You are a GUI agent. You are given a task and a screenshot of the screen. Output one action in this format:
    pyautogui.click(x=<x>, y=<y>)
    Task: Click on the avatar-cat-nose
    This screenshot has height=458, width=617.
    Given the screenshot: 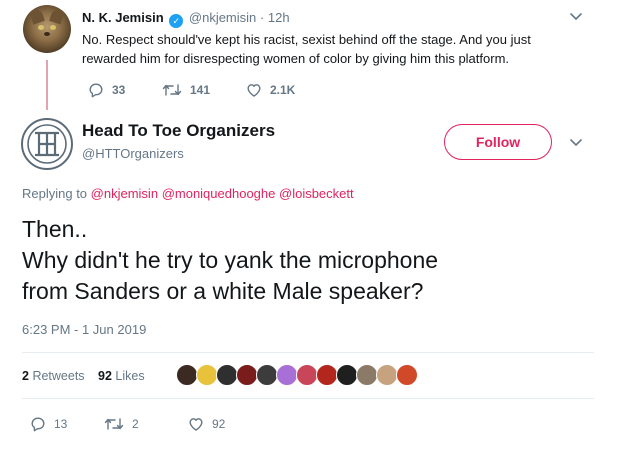 What is the action you would take?
    pyautogui.click(x=47, y=34)
    